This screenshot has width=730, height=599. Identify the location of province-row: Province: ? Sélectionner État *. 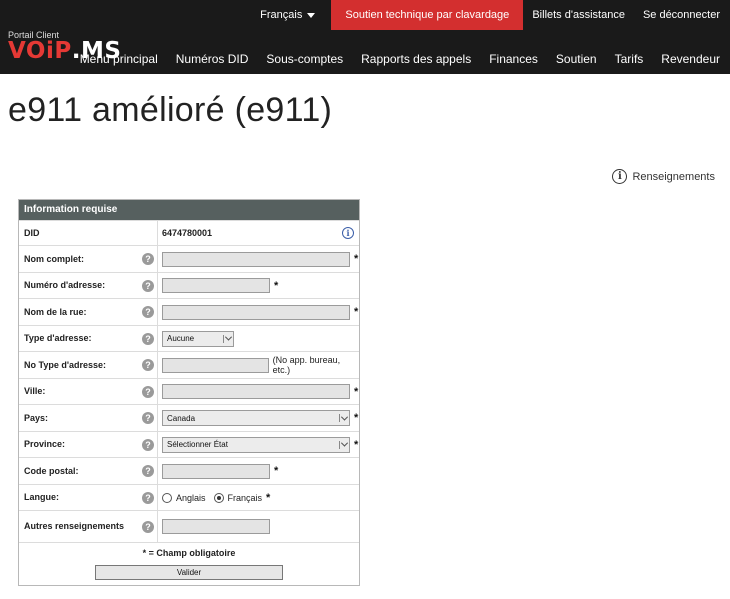
(189, 444).